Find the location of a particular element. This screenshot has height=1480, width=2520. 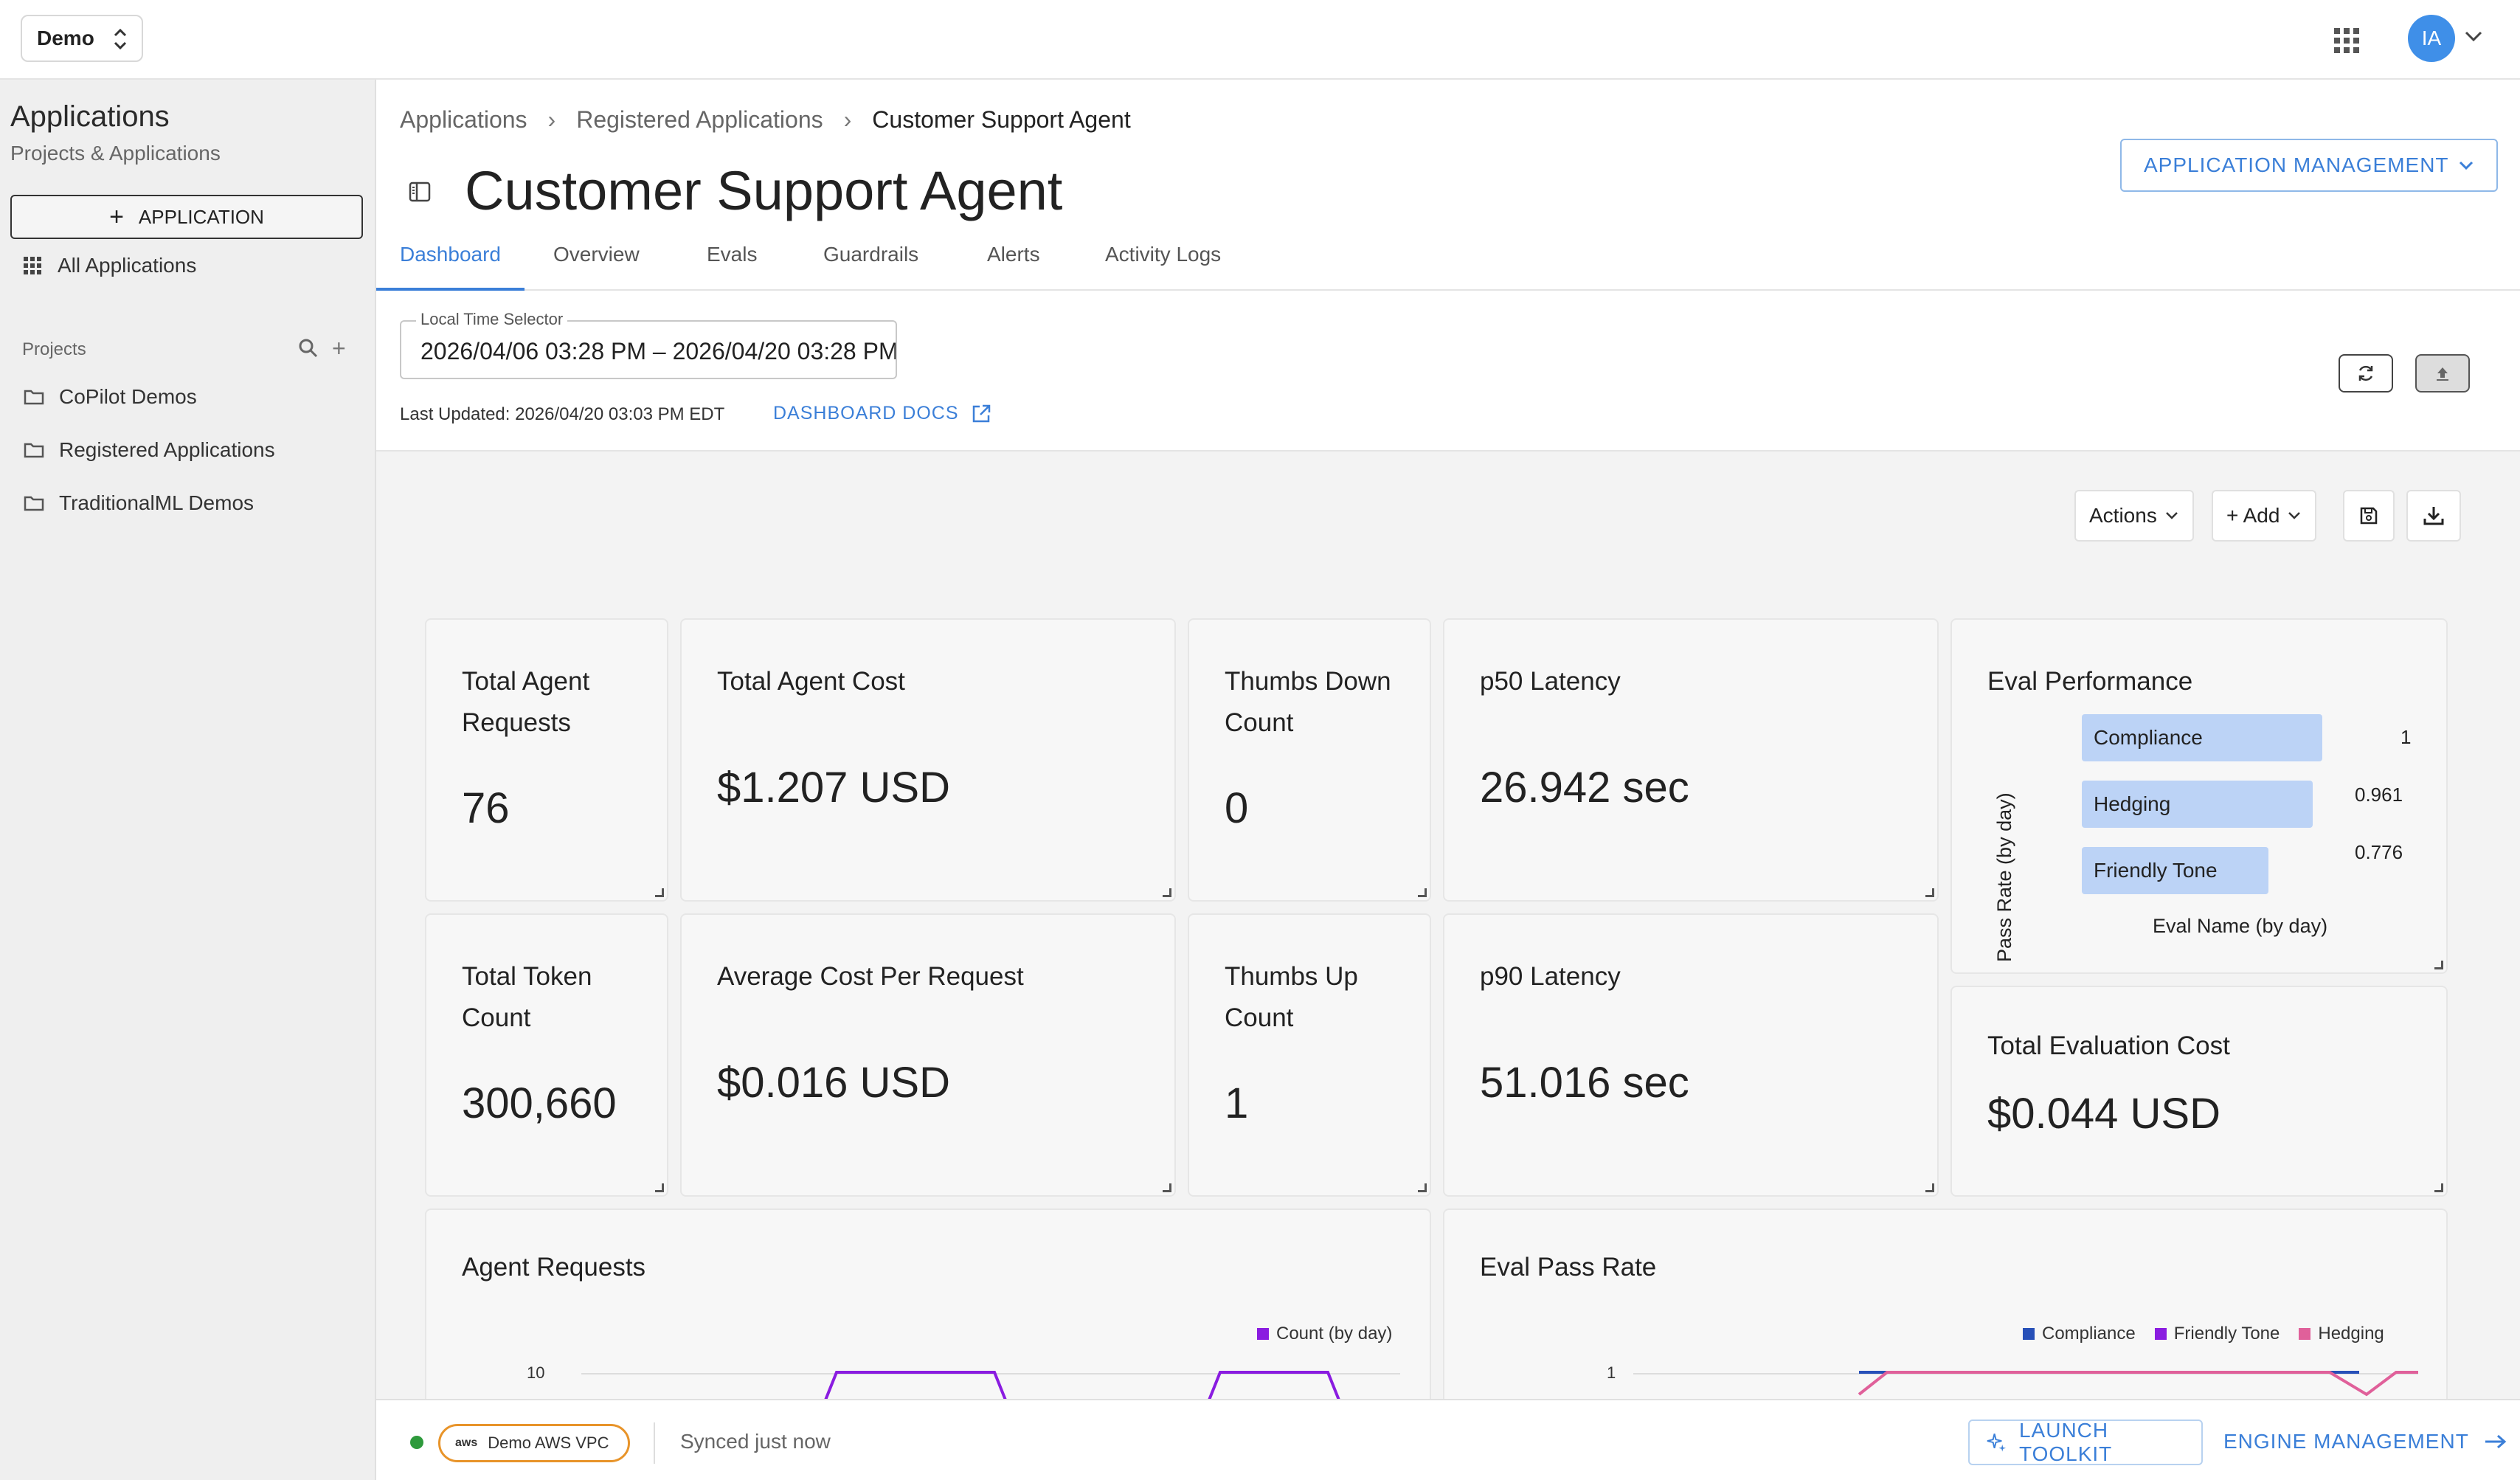

dashboard-docs-link: DASHBOARD DOCS is located at coordinates (882, 413).